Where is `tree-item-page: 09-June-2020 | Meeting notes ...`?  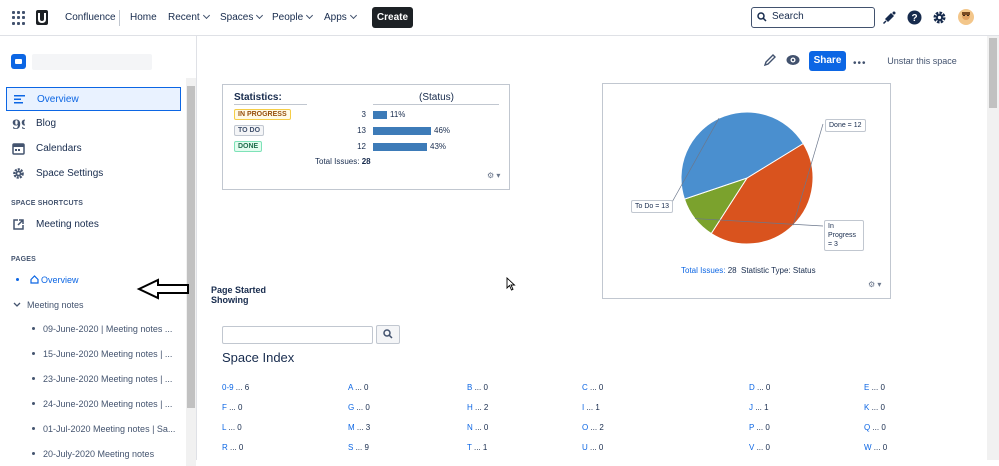
tree-item-page: 09-June-2020 | Meeting notes ... is located at coordinates (102, 329).